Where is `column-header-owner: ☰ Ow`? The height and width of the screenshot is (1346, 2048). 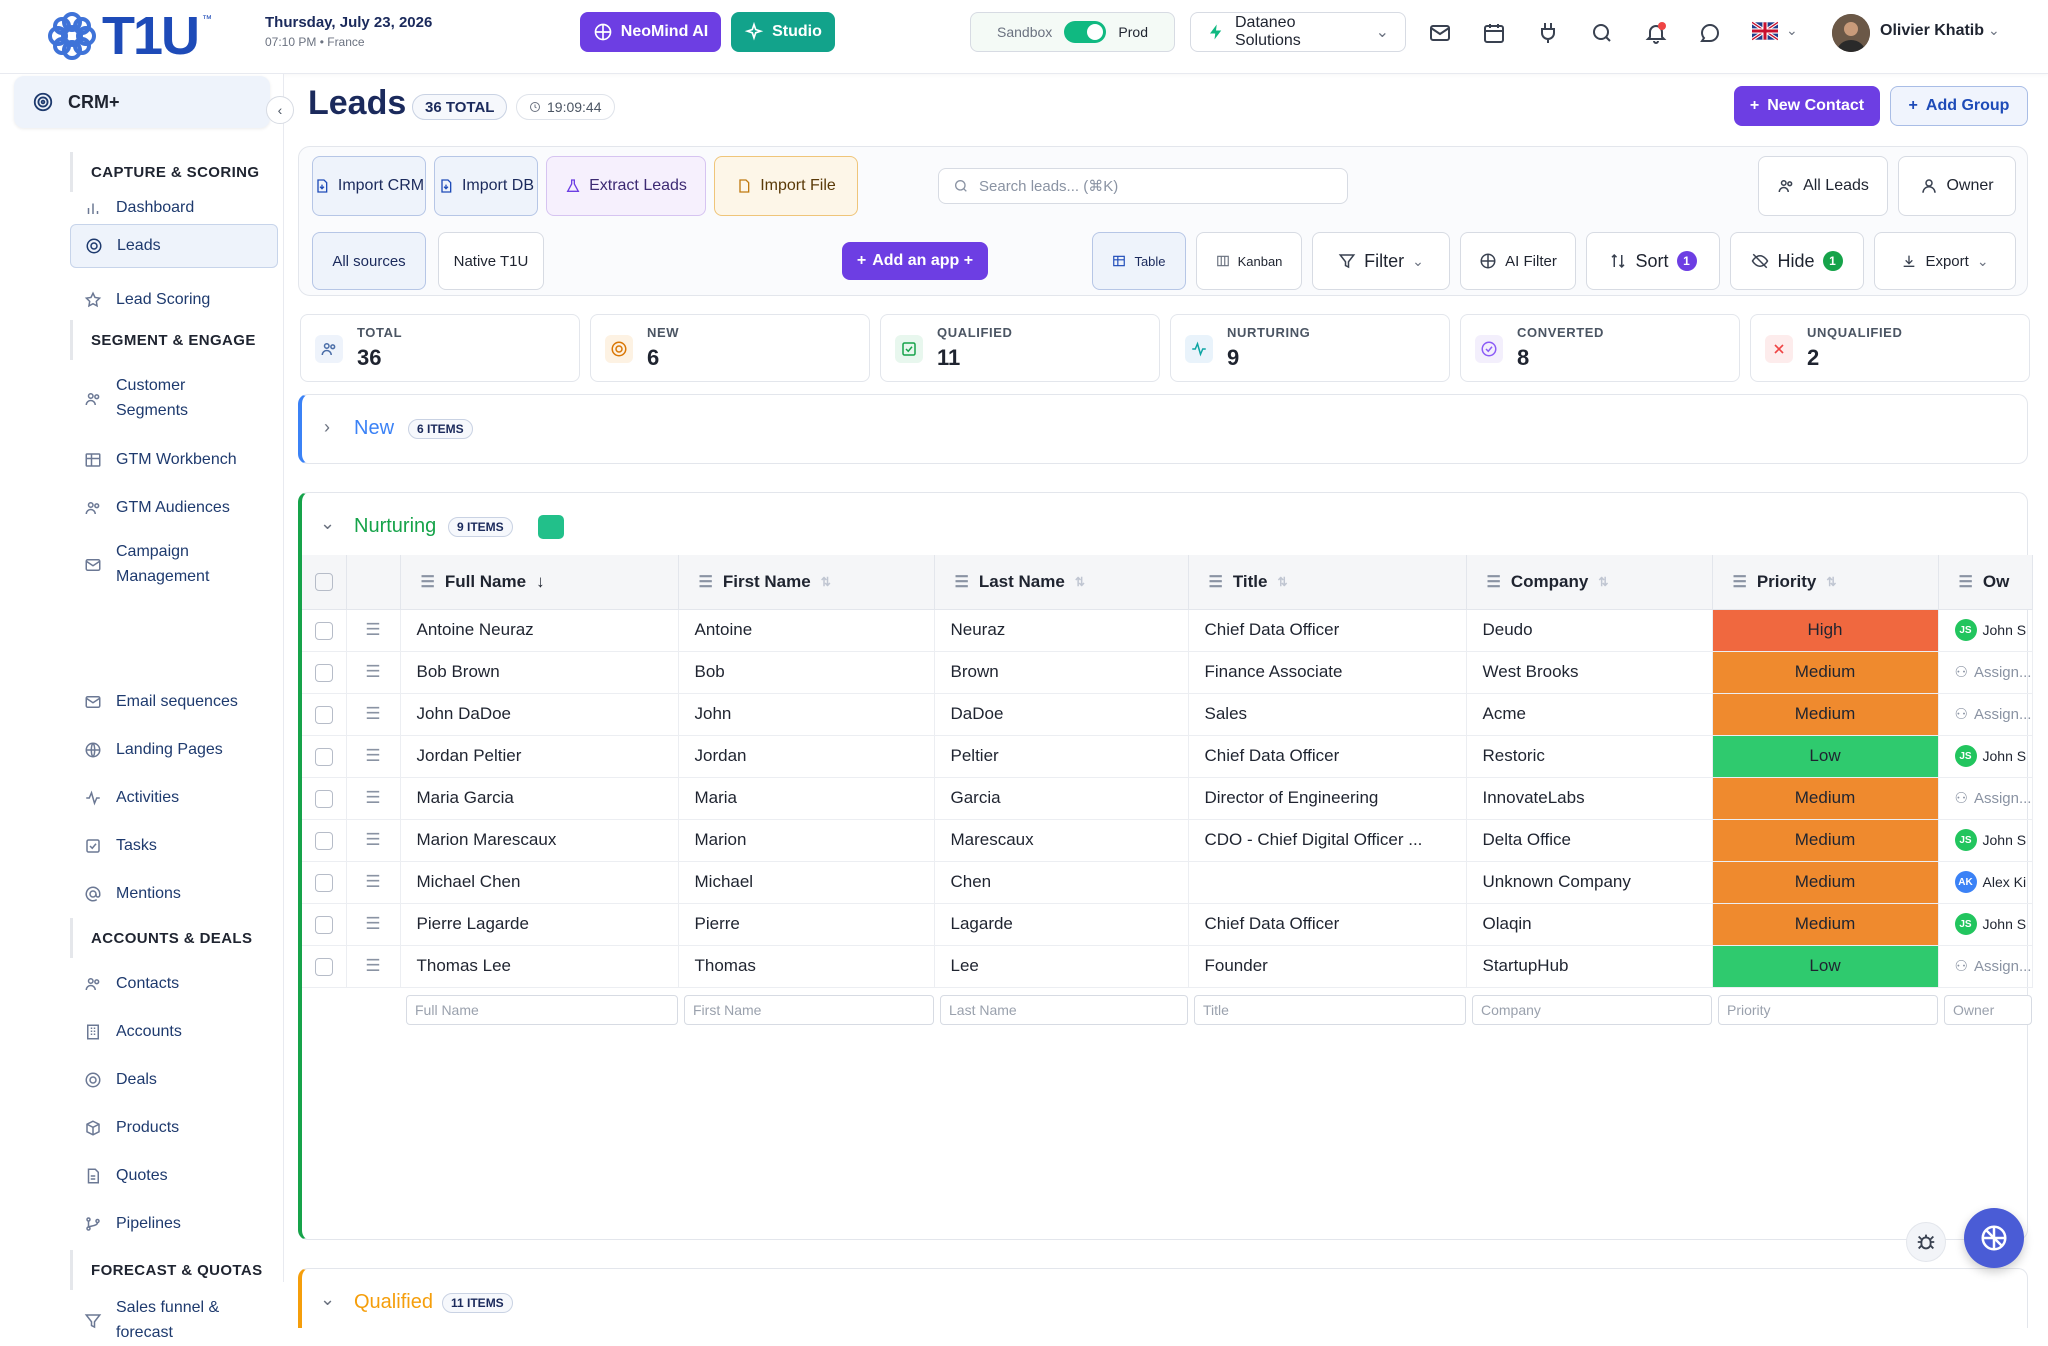
column-header-owner: ☰ Ow is located at coordinates (1985, 582).